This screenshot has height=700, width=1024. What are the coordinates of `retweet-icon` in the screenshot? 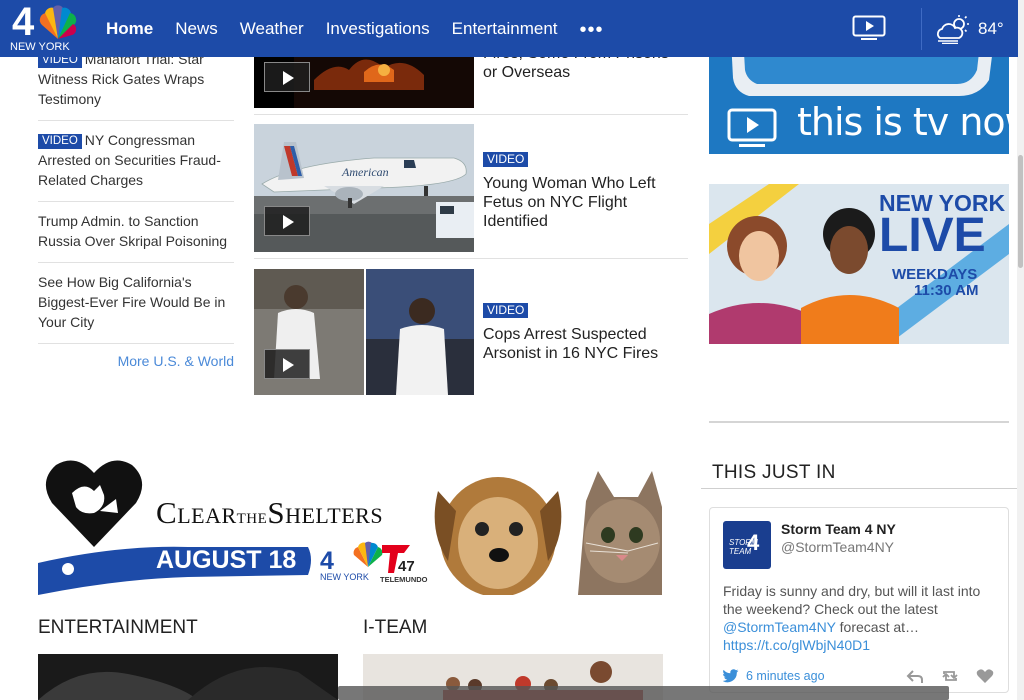 It's located at (950, 676).